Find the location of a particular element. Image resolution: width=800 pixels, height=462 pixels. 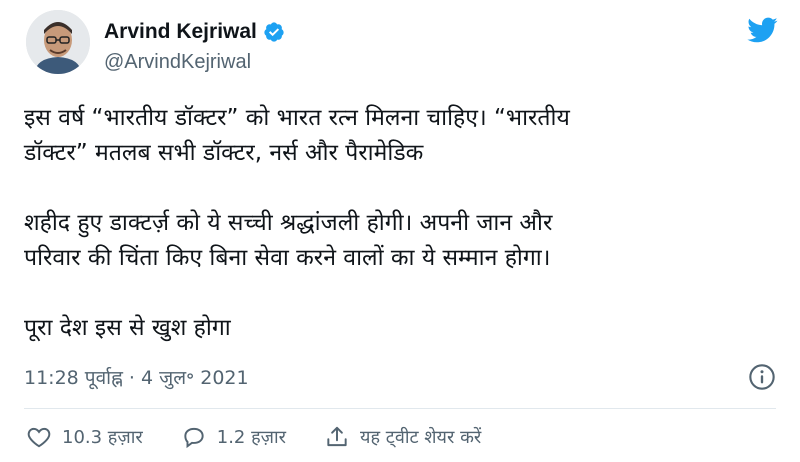

like-count: 10.3 हज़ार is located at coordinates (102, 437).